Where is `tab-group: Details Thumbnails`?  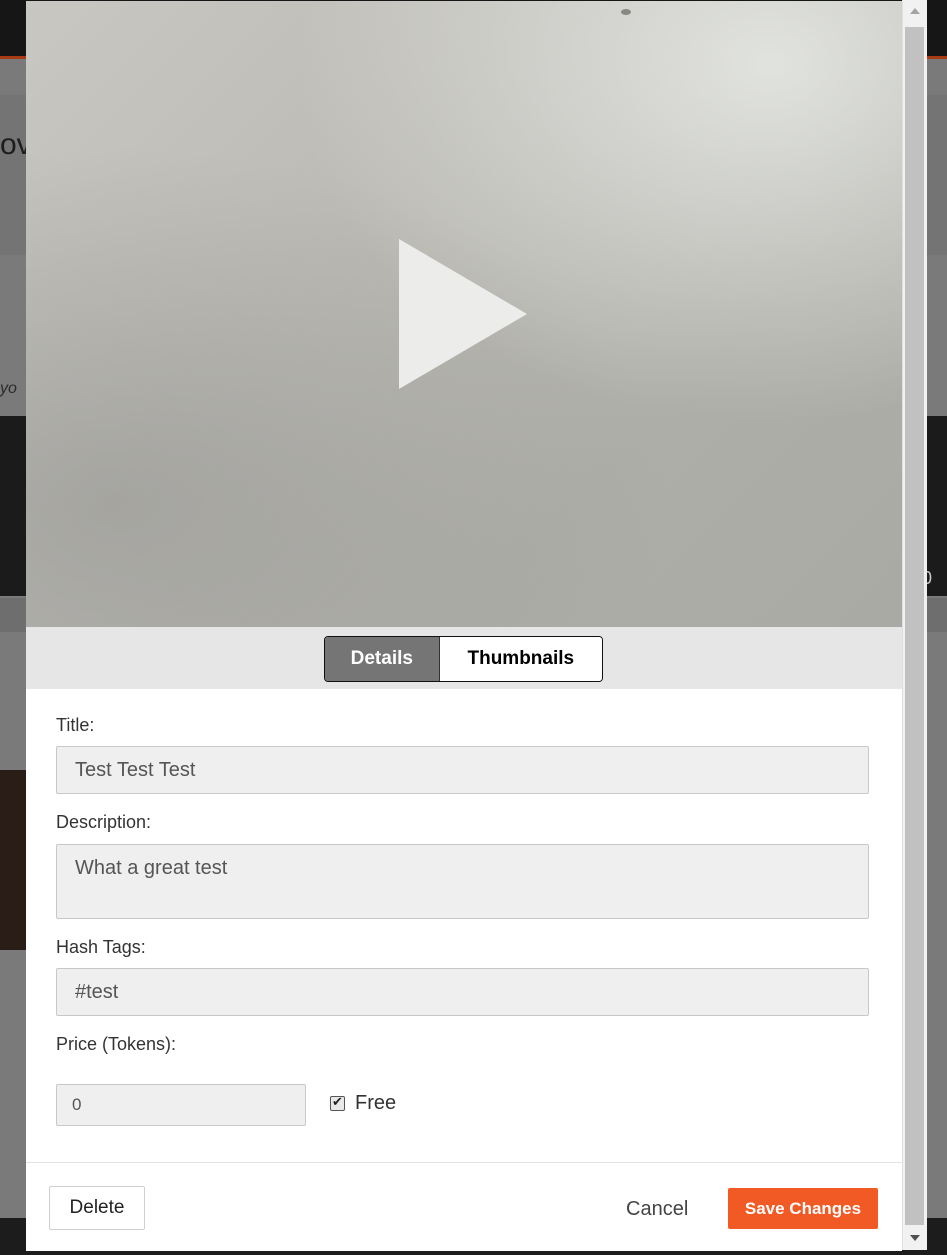 tab-group: Details Thumbnails is located at coordinates (463, 659).